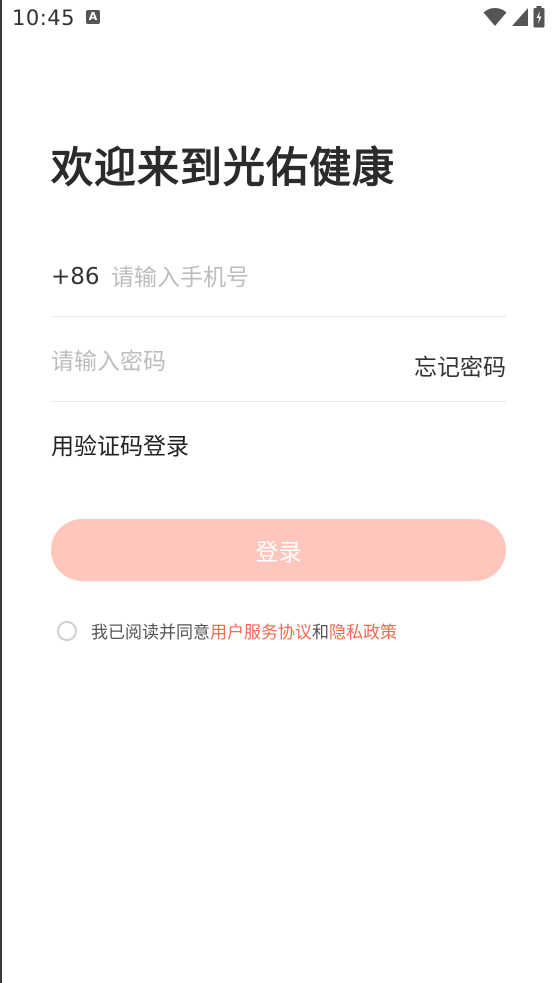 This screenshot has width=555, height=983. What do you see at coordinates (320, 633) in the screenshot?
I see `agreement-conjunction: 和` at bounding box center [320, 633].